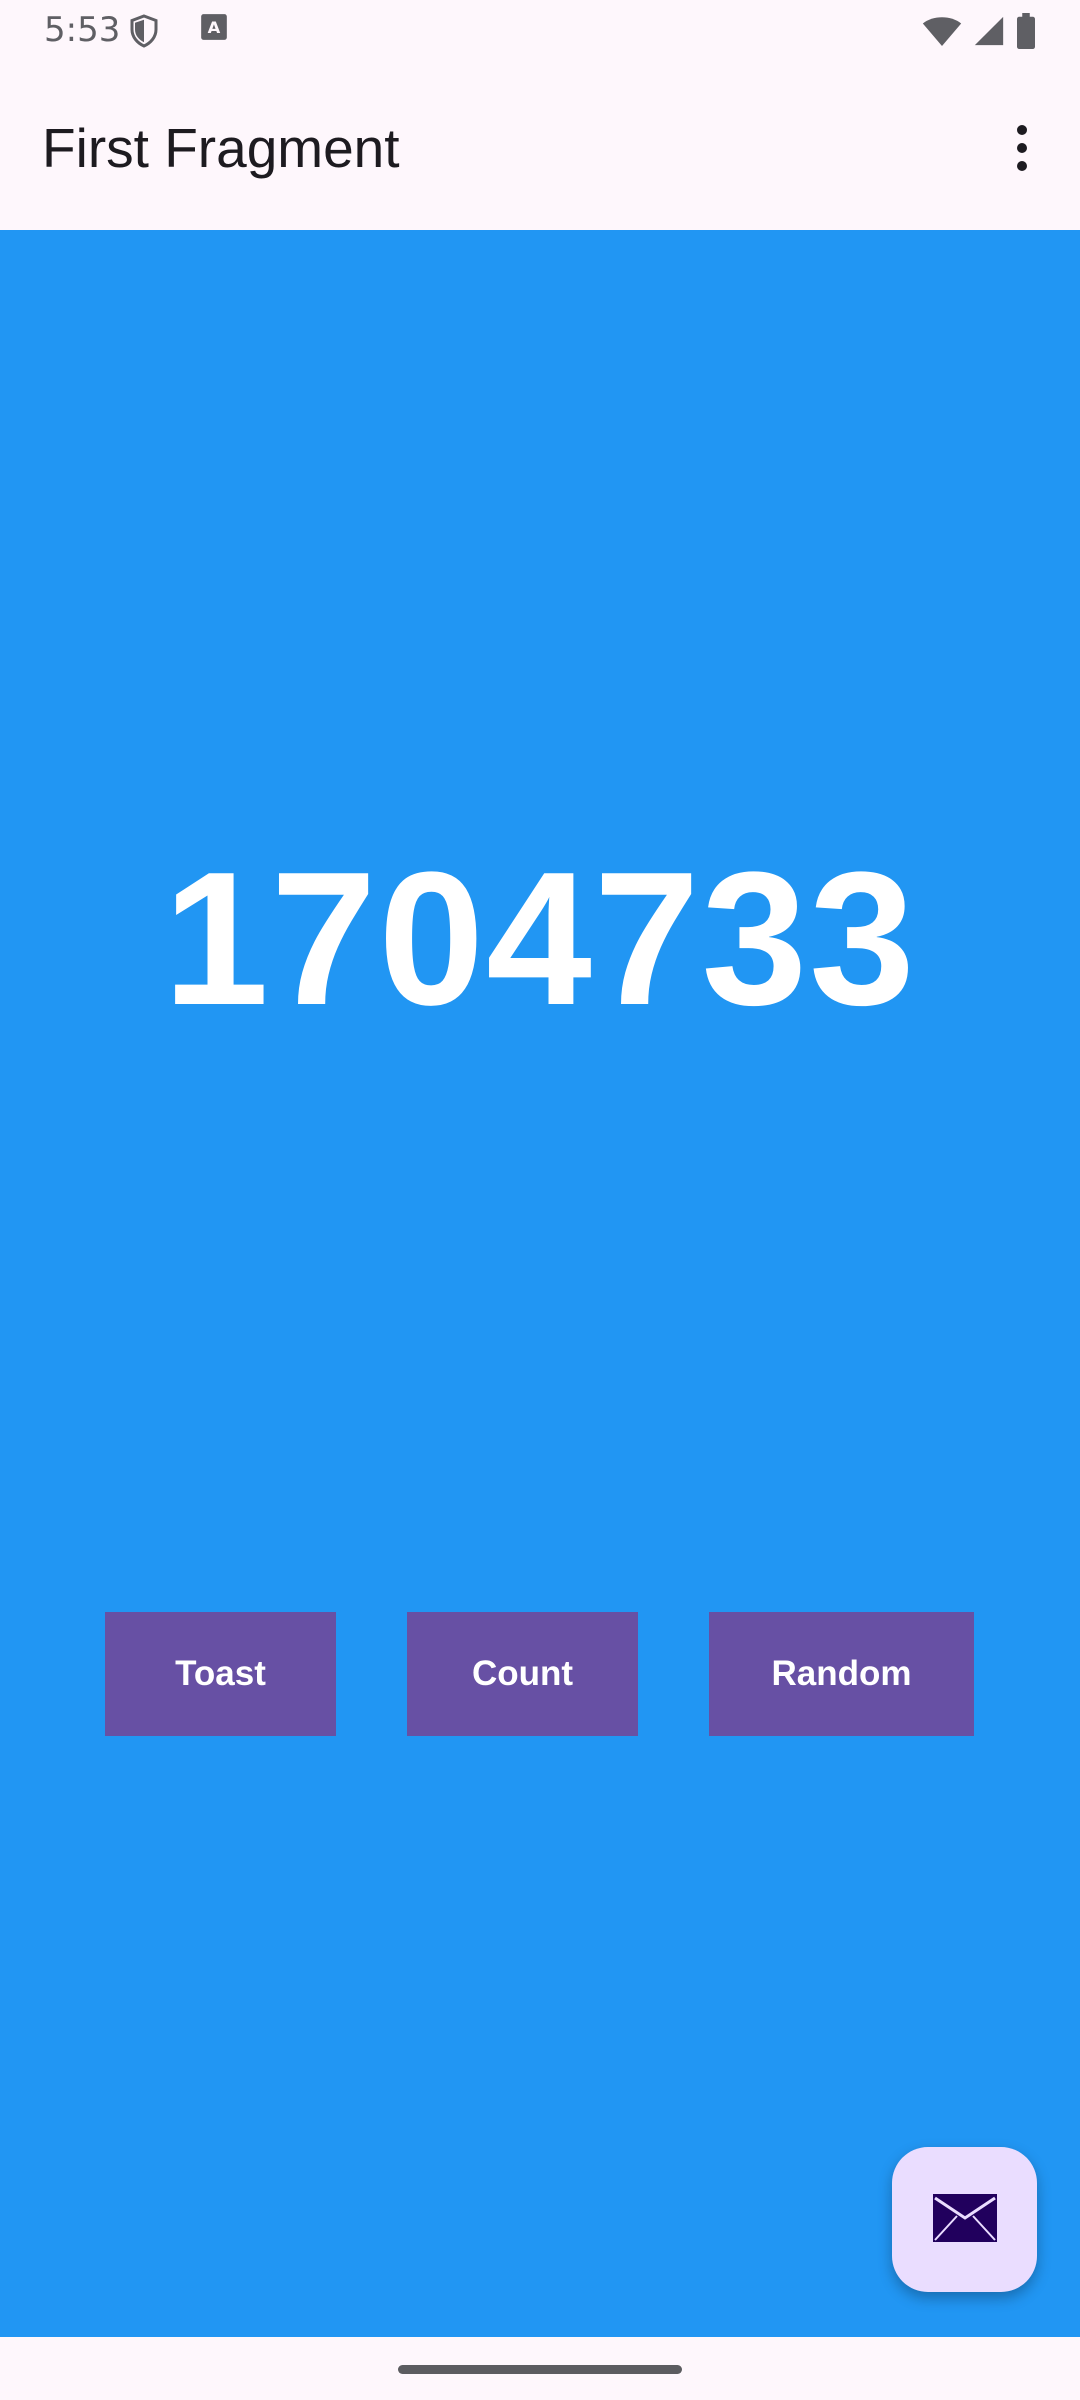 The height and width of the screenshot is (2400, 1080). Describe the element at coordinates (540, 939) in the screenshot. I see `count-display: 1704733` at that location.